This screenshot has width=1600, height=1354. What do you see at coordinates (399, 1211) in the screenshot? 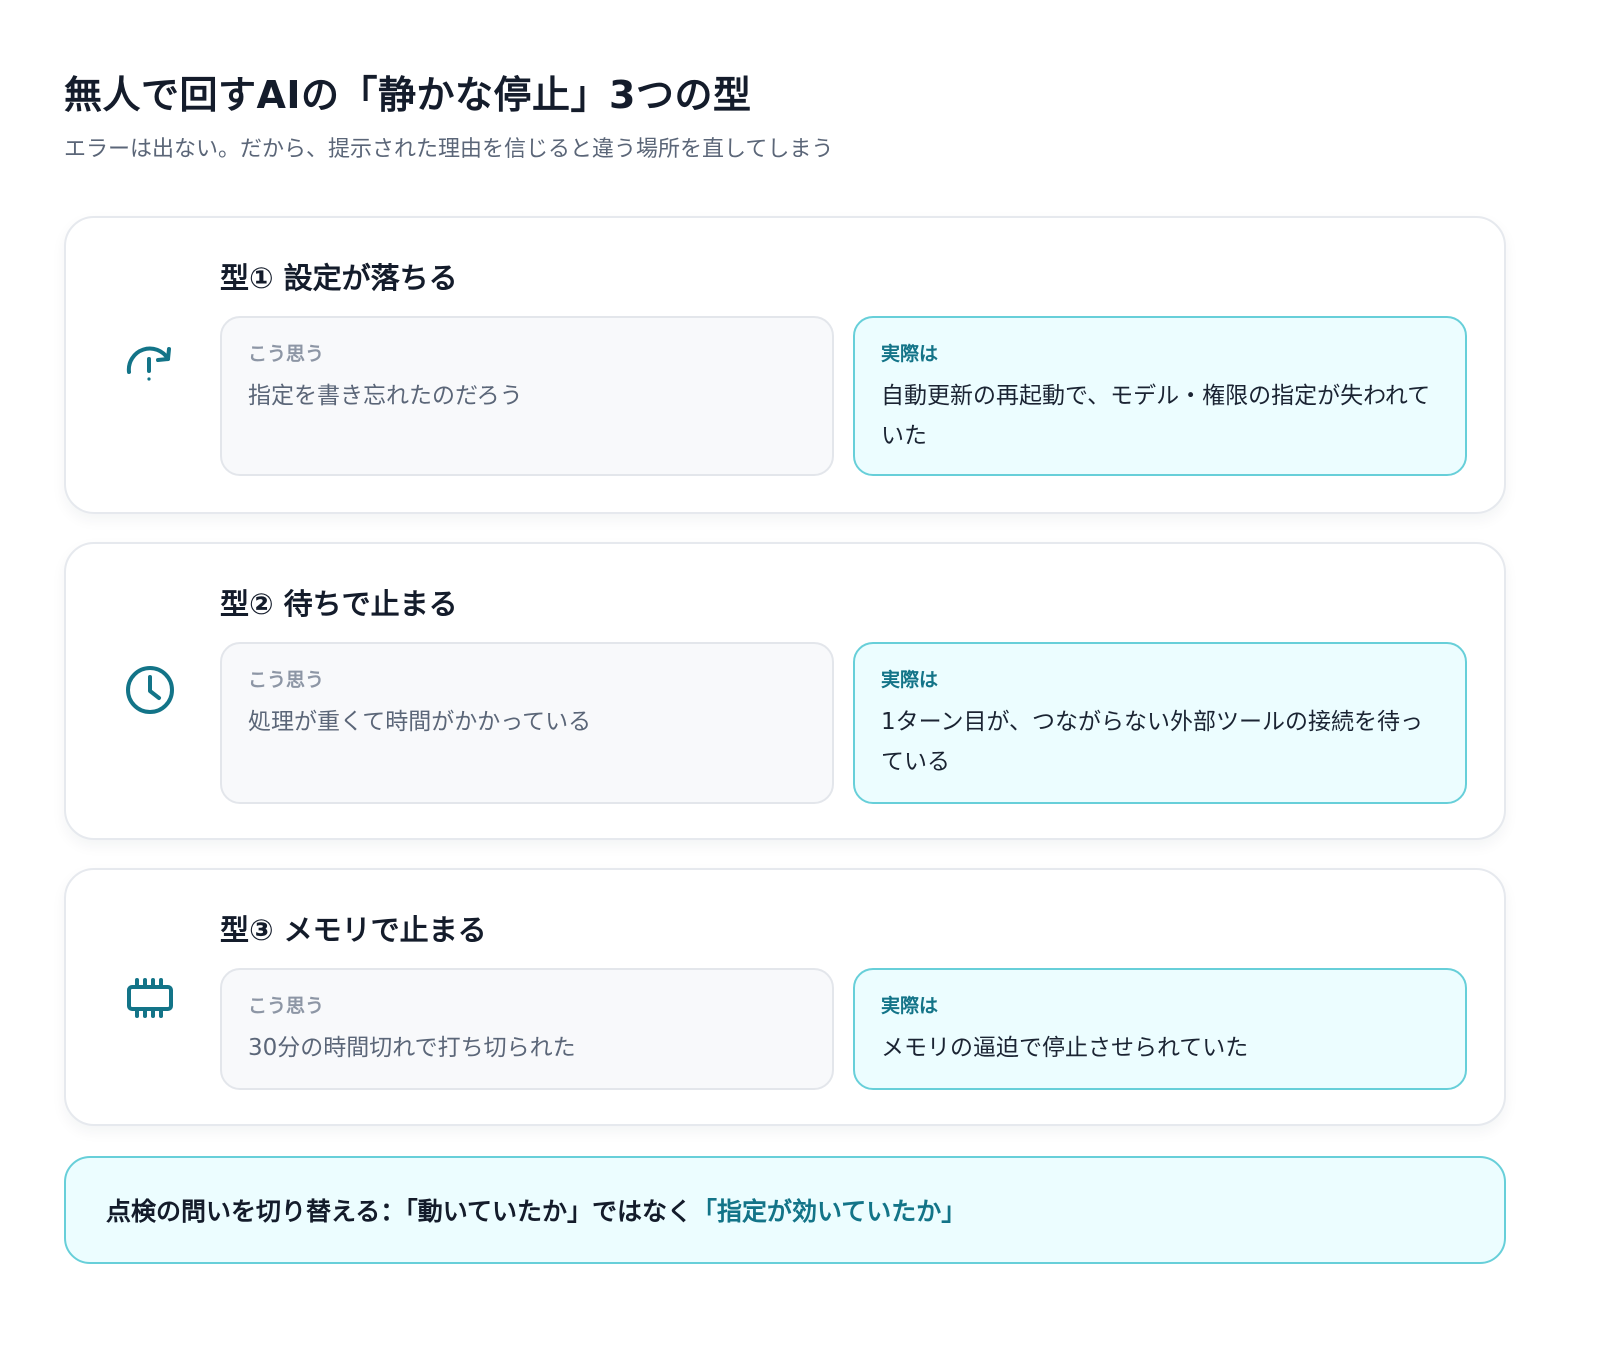
I see `takeaway-text: 点検の問いを切り替える：「動いていたか」ではなく` at bounding box center [399, 1211].